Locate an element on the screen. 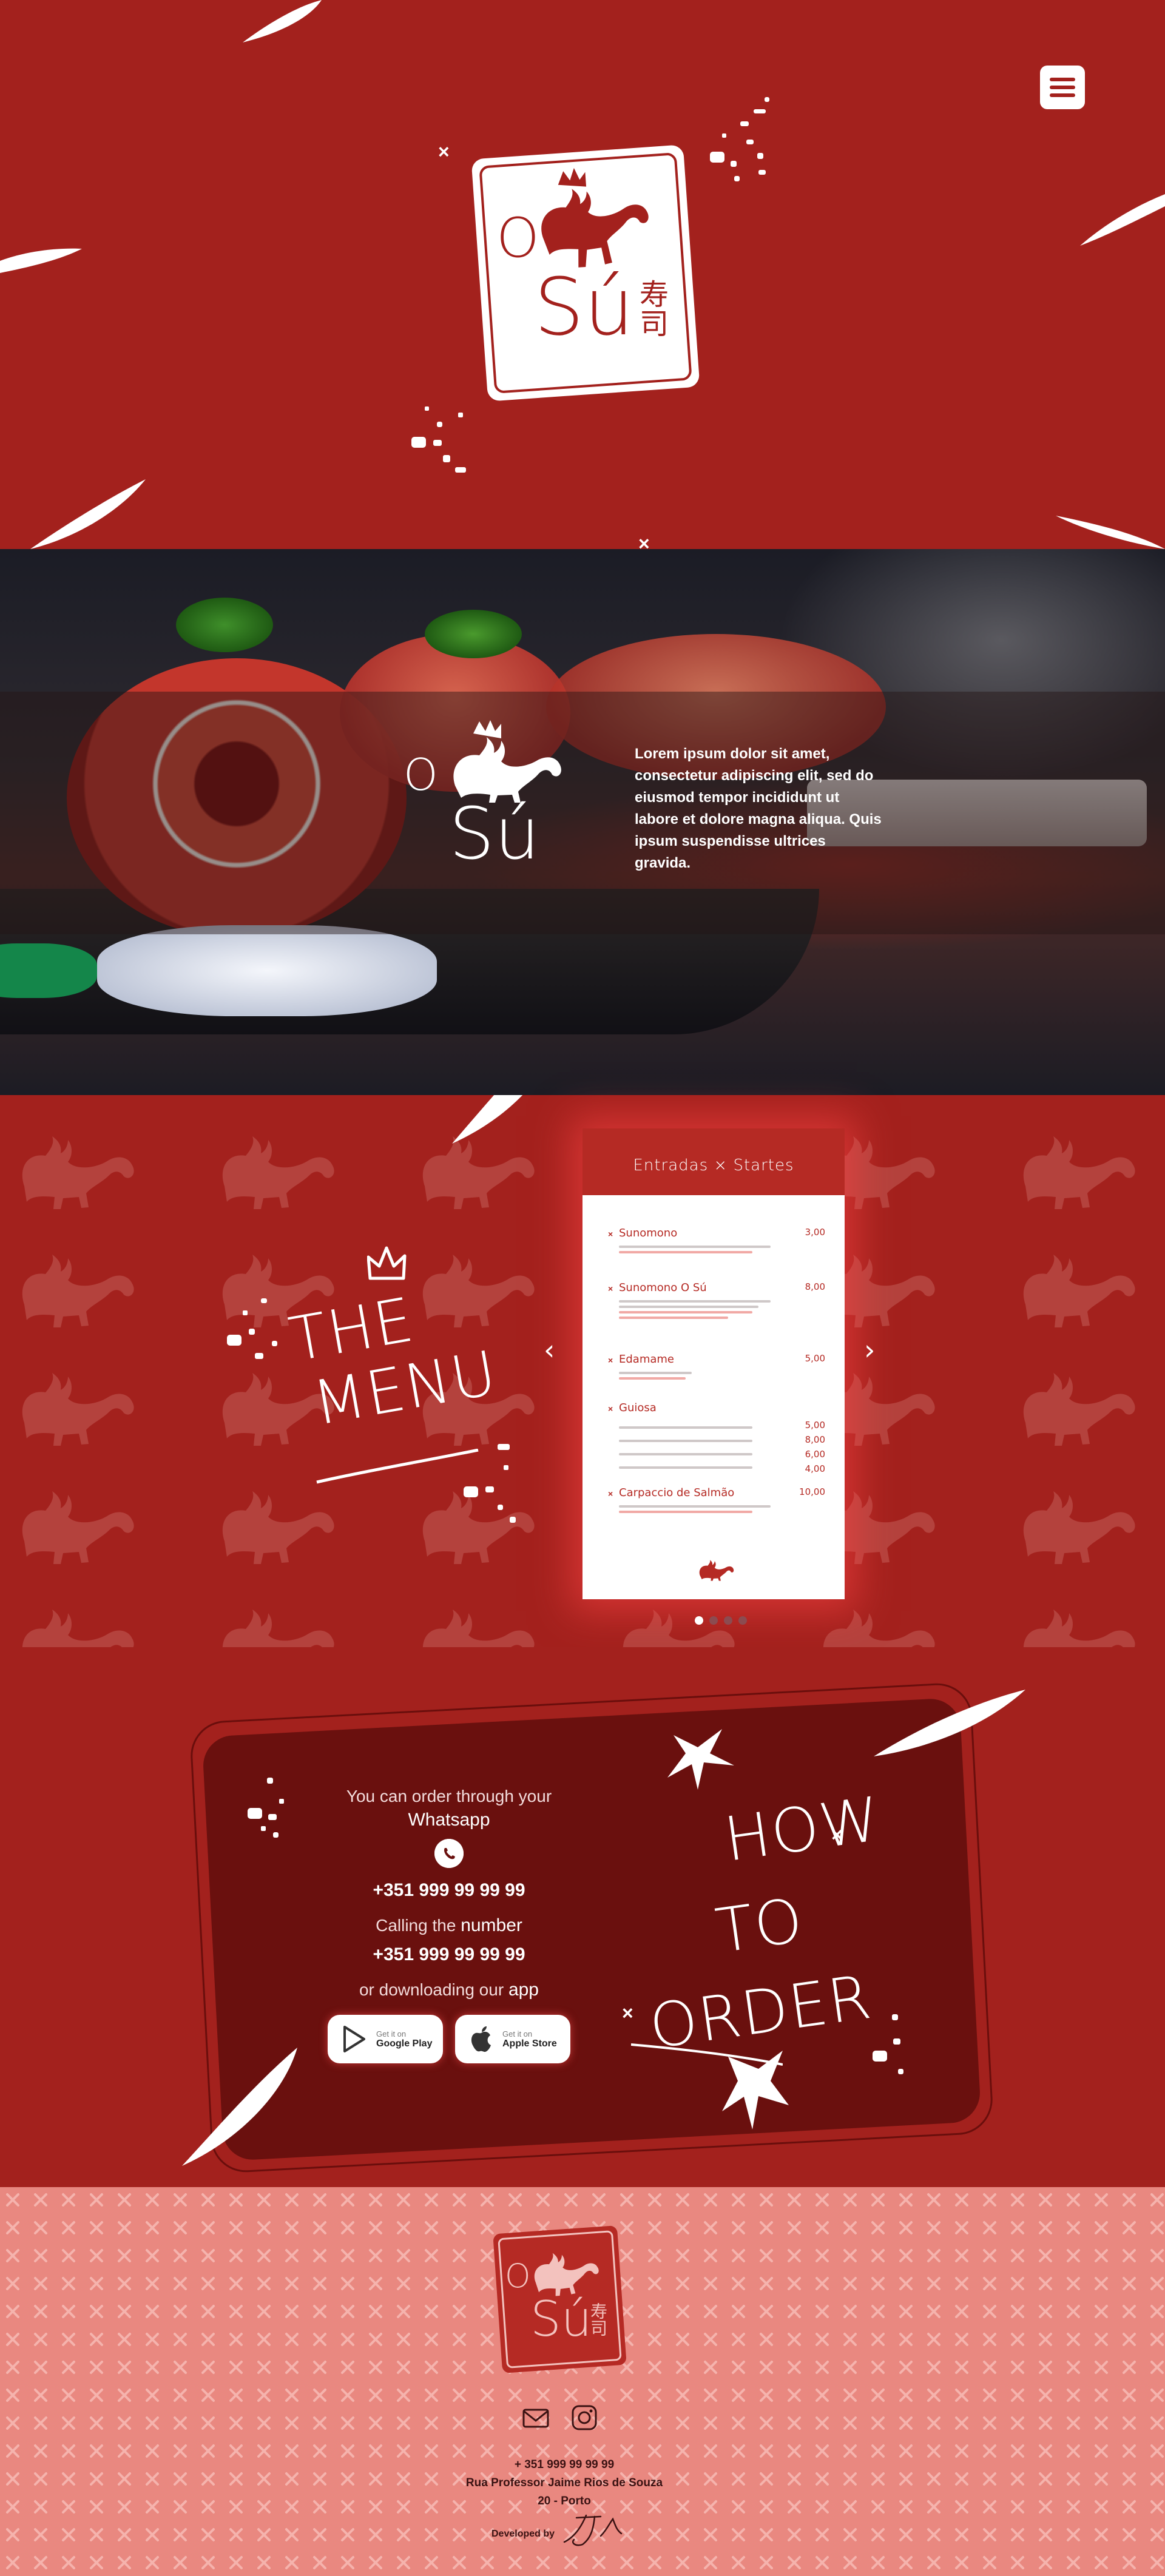 This screenshot has height=2576, width=1165. how-to-order-line3: ORDER is located at coordinates (760, 2012).